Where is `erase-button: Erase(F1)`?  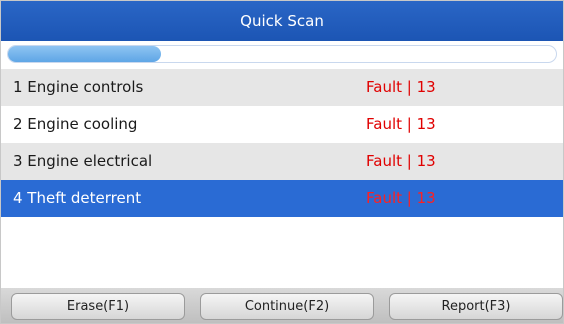 erase-button: Erase(F1) is located at coordinates (98, 306).